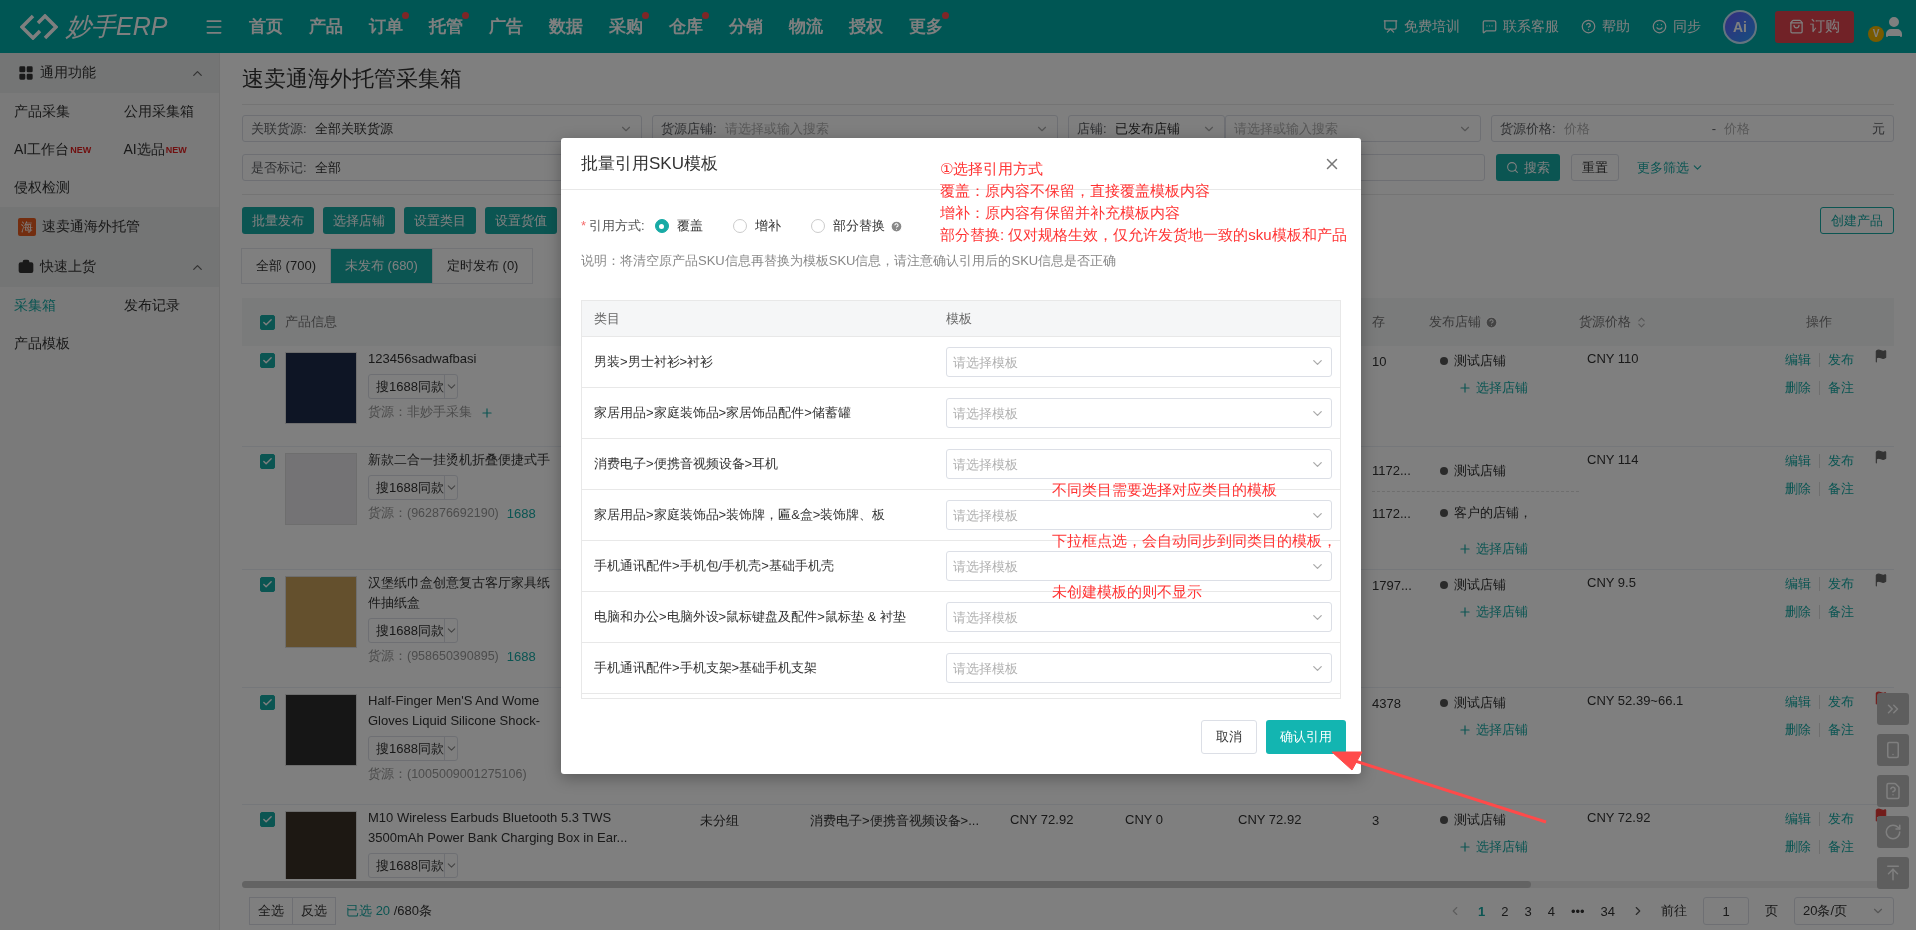 The width and height of the screenshot is (1916, 930). I want to click on platform-logo: 海, so click(27, 227).